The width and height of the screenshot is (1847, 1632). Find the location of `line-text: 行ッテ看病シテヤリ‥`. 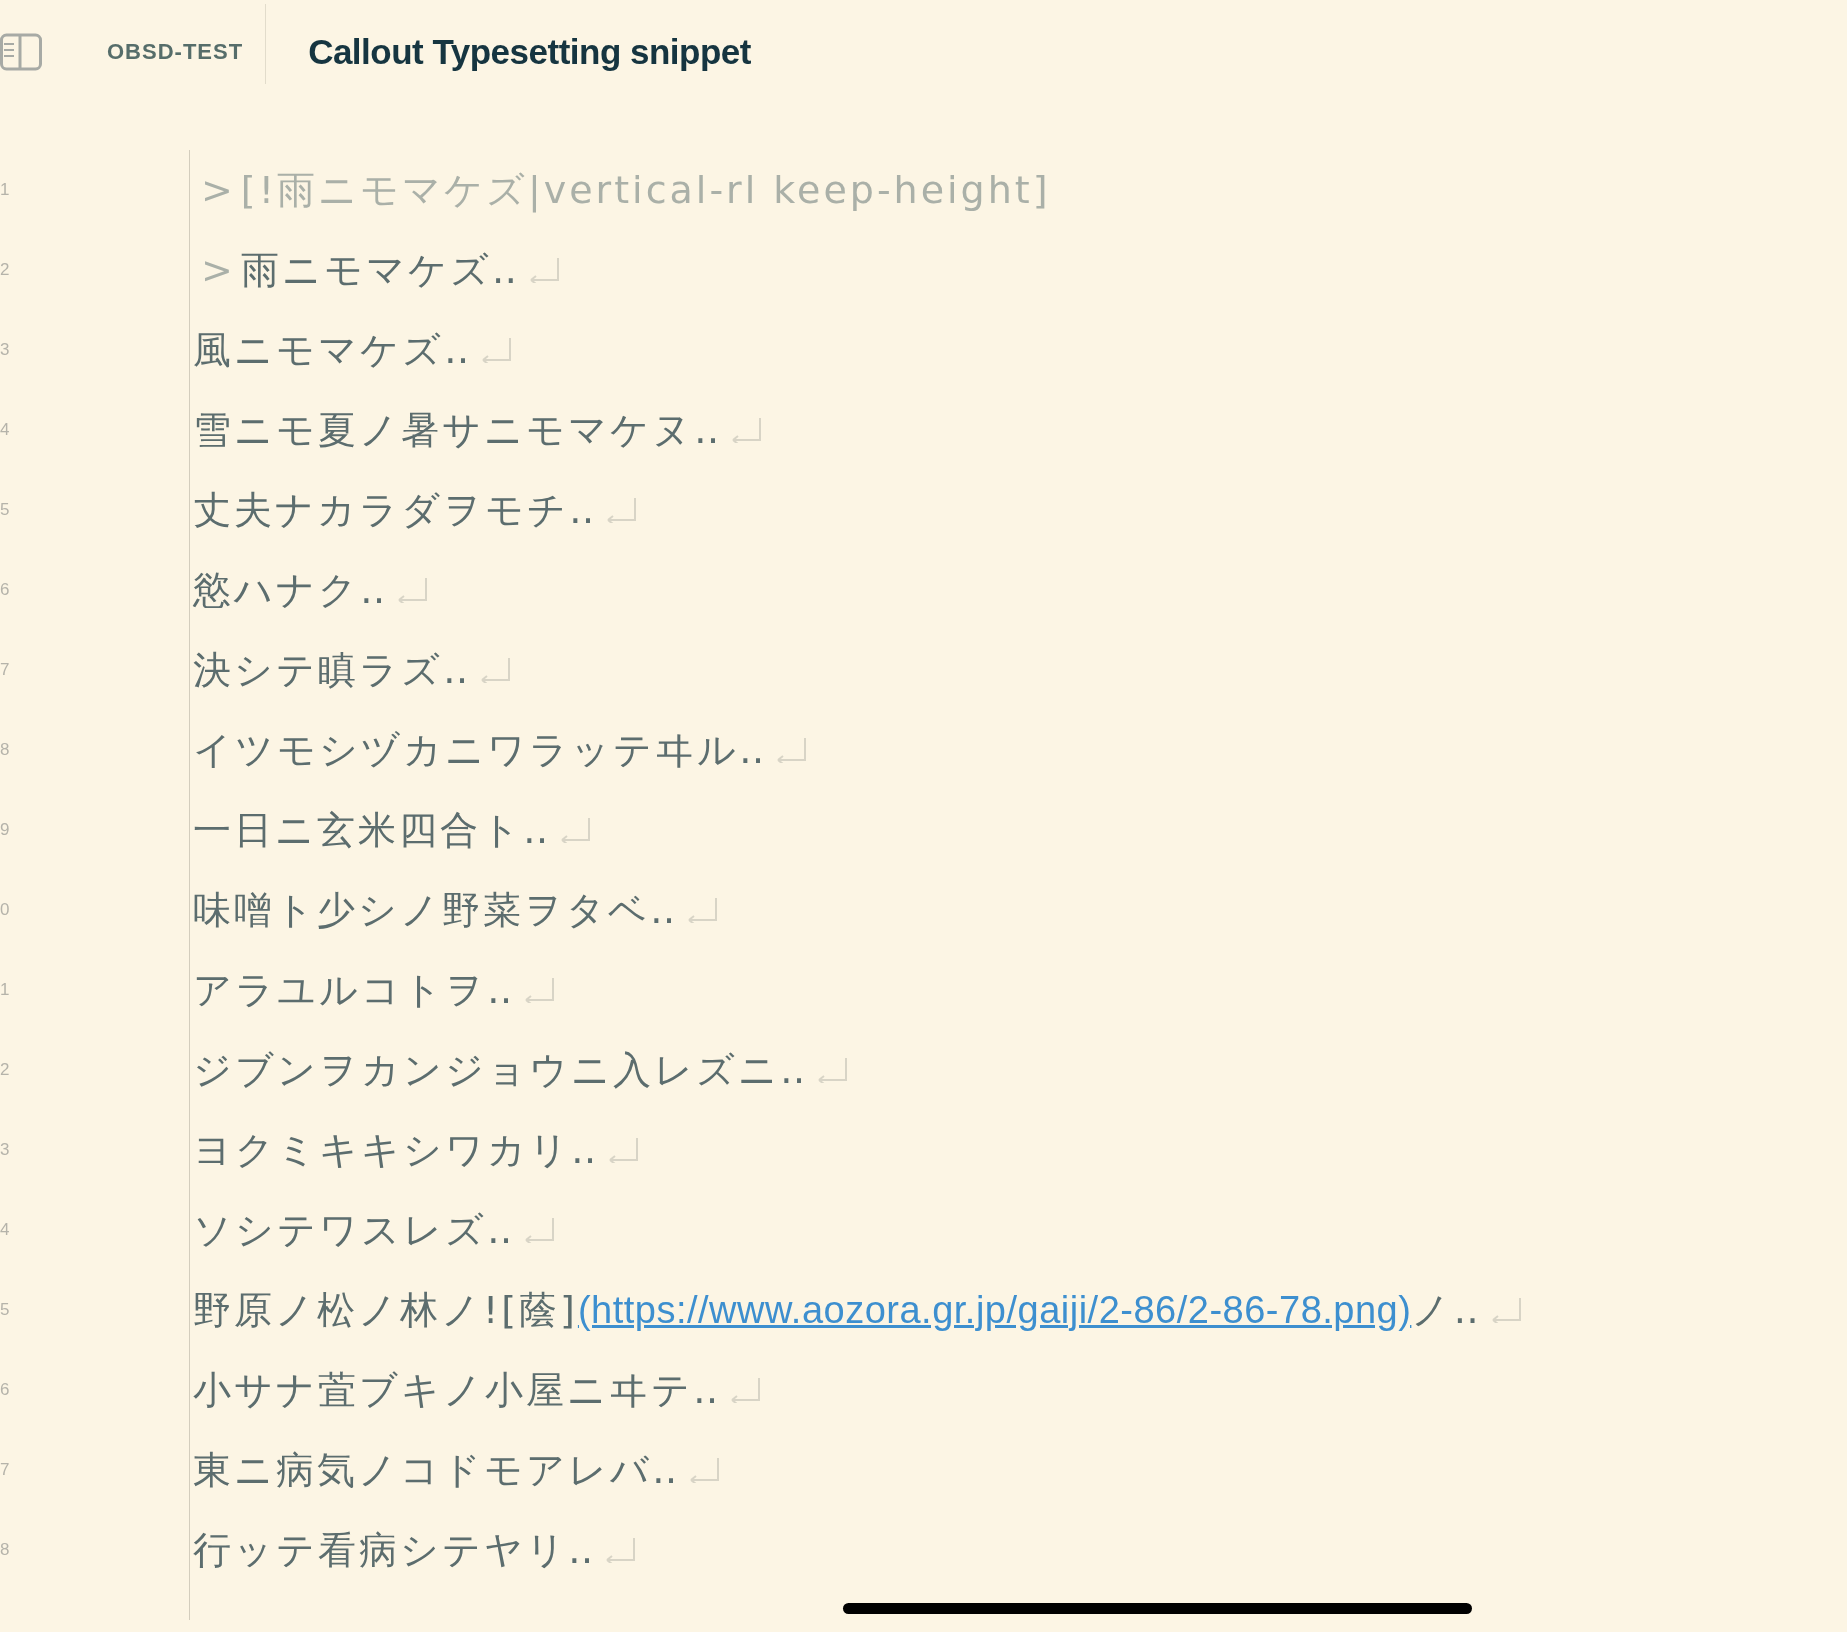

line-text: 行ッテ看病シテヤリ‥ is located at coordinates (395, 1550).